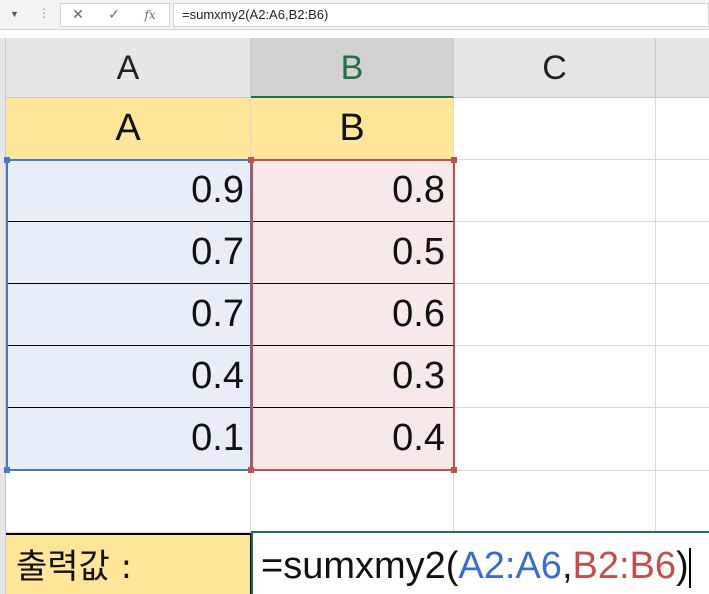  Describe the element at coordinates (352, 253) in the screenshot. I see `cell-b3: 0.5` at that location.